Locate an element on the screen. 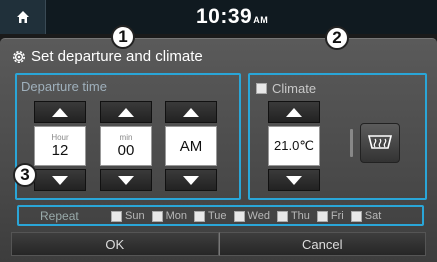 The height and width of the screenshot is (262, 437). home-icon is located at coordinates (22, 17).